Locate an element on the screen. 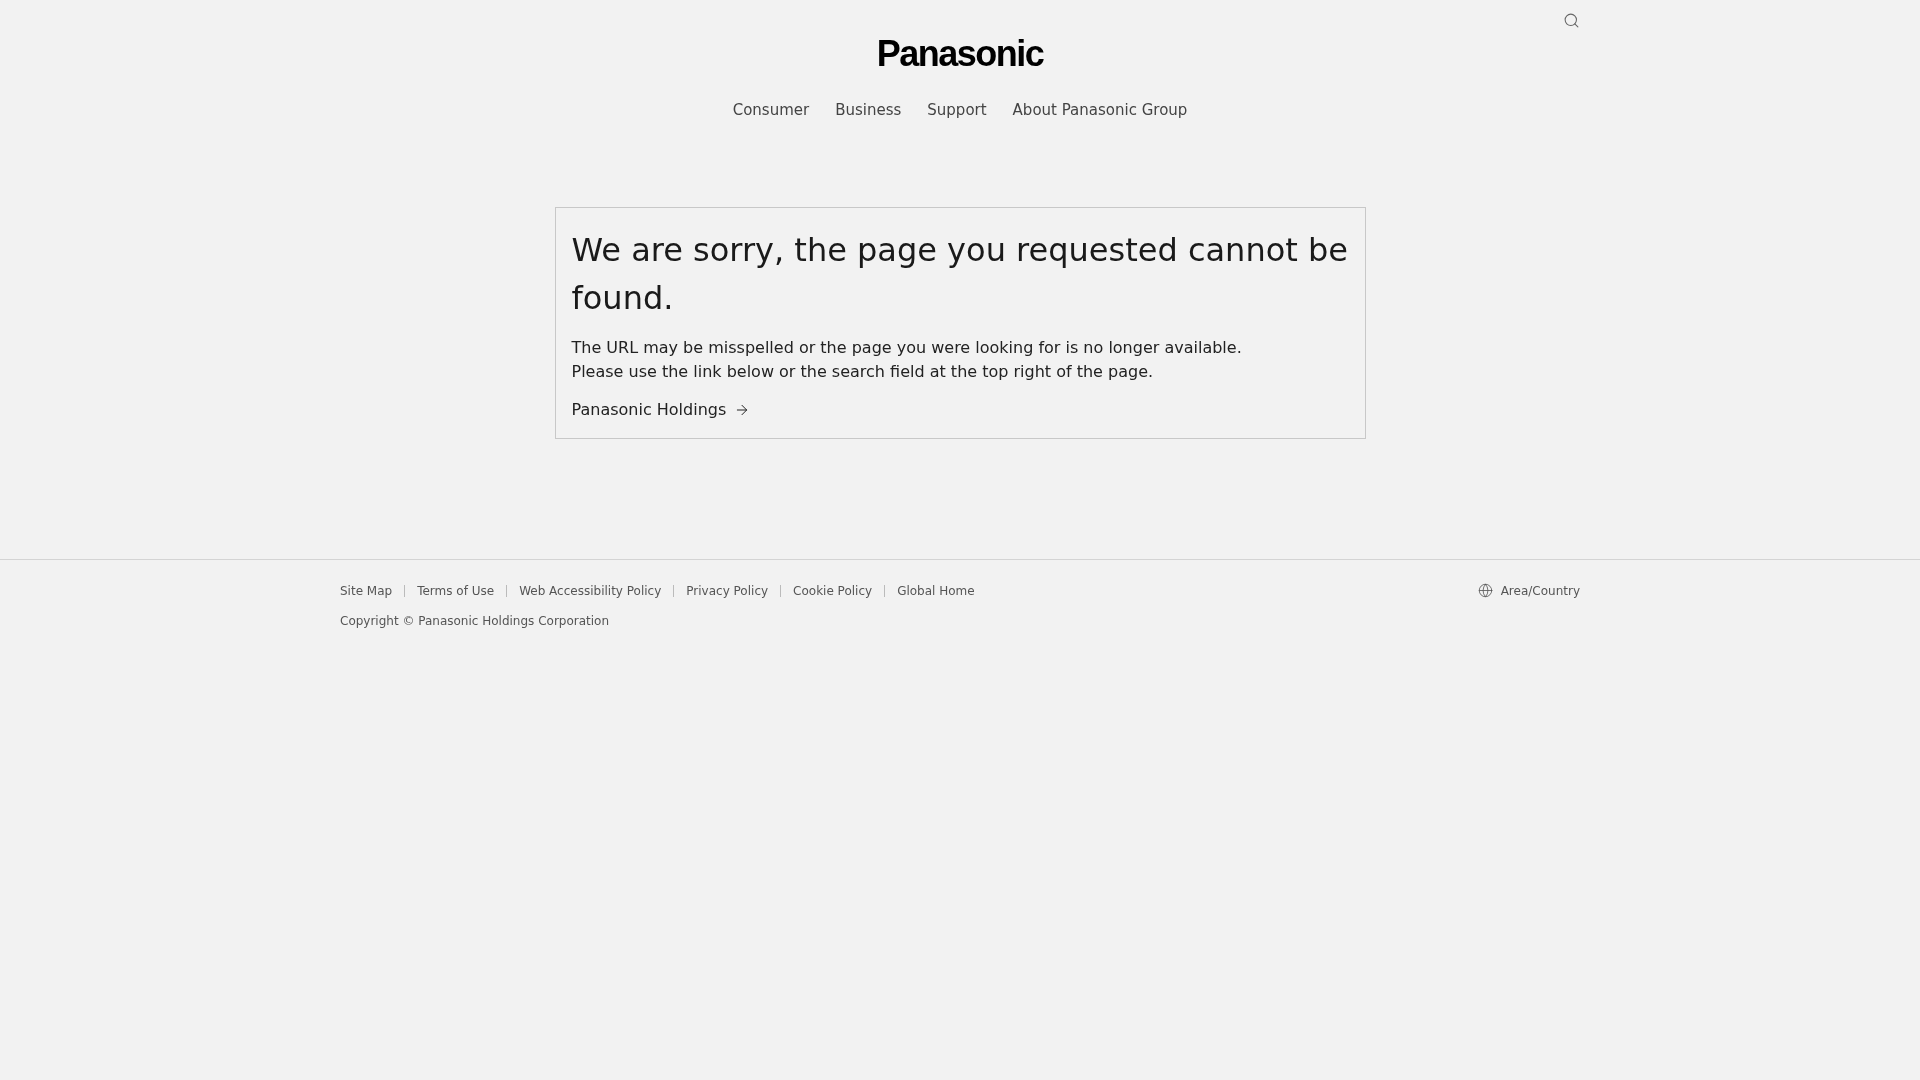 The image size is (1920, 1080). footer-link: Cookie Policy is located at coordinates (833, 590).